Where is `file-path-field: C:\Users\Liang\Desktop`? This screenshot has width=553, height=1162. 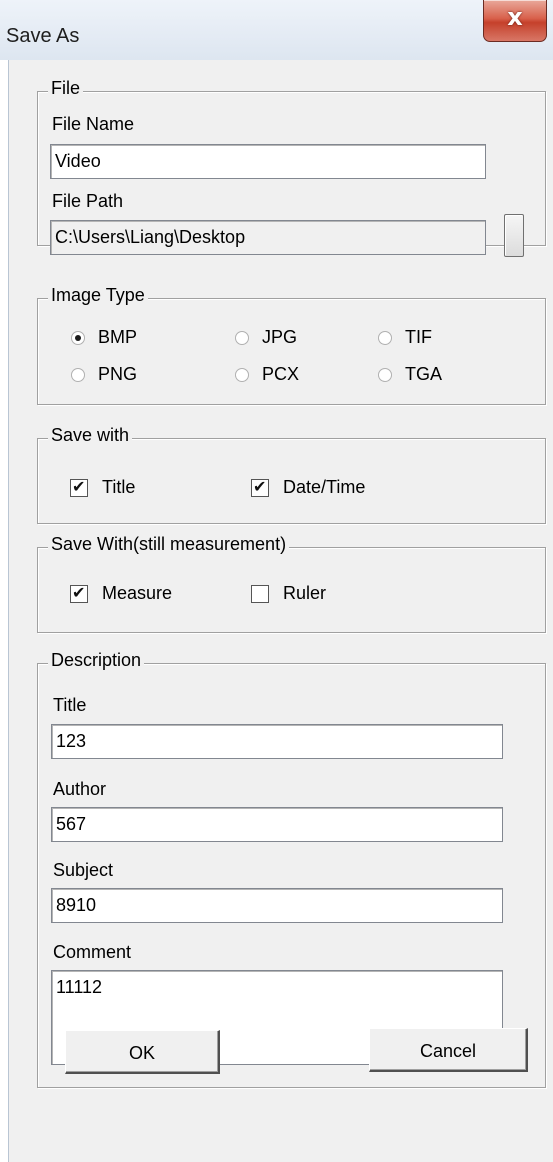 file-path-field: C:\Users\Liang\Desktop is located at coordinates (268, 237).